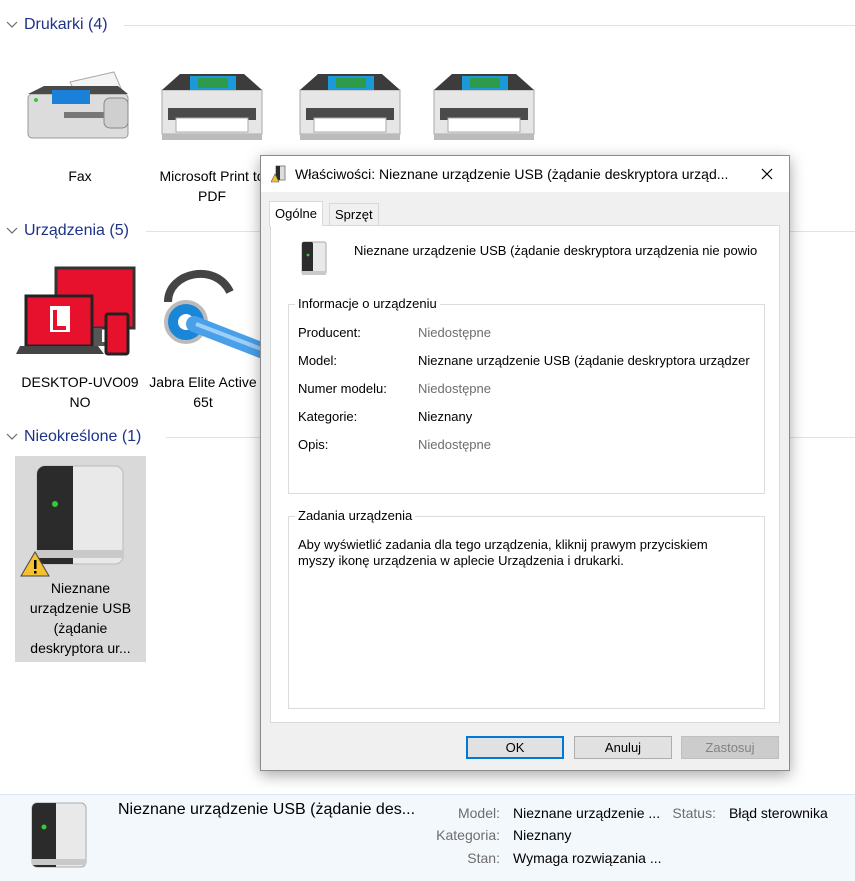 The width and height of the screenshot is (855, 881). I want to click on tab-general: Ogólne, so click(296, 213).